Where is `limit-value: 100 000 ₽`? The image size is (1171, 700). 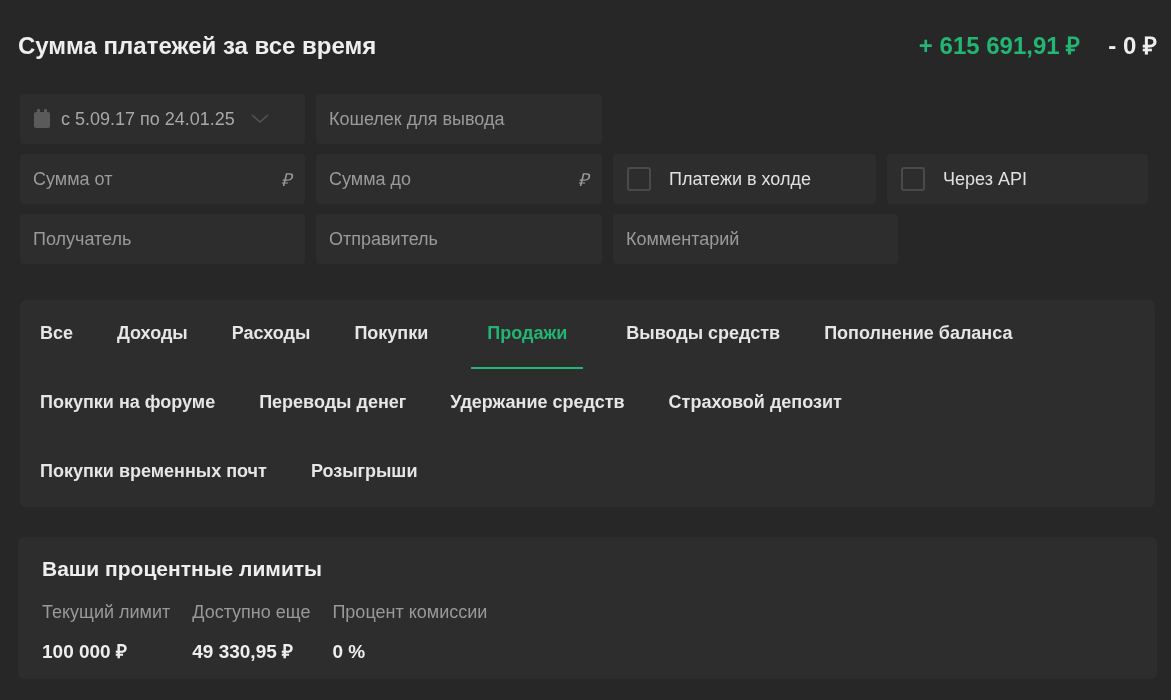 limit-value: 100 000 ₽ is located at coordinates (85, 651).